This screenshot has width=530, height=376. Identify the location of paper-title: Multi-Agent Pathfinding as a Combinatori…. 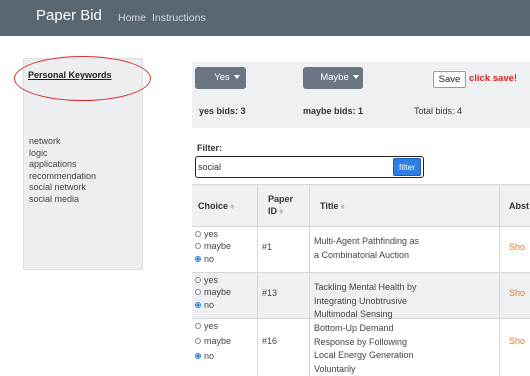
(367, 248).